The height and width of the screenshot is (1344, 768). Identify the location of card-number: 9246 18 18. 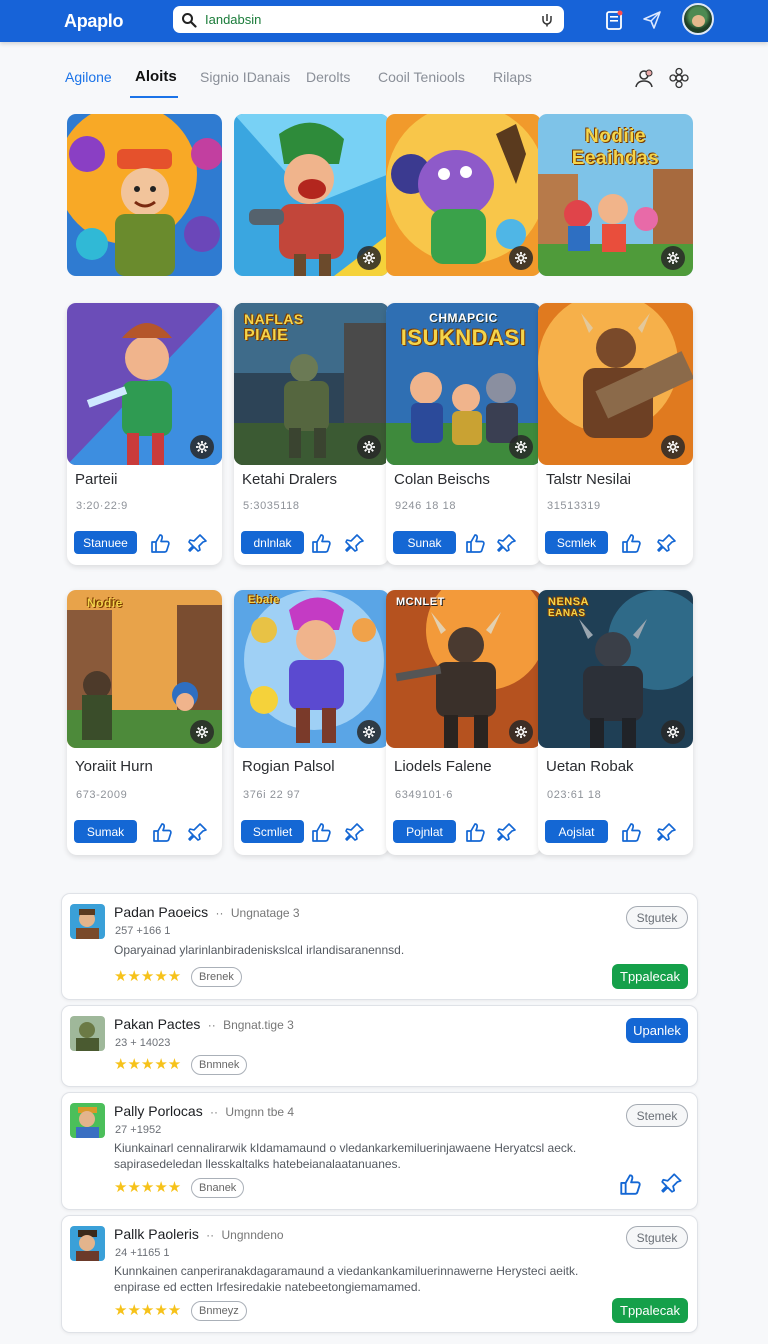
(426, 506).